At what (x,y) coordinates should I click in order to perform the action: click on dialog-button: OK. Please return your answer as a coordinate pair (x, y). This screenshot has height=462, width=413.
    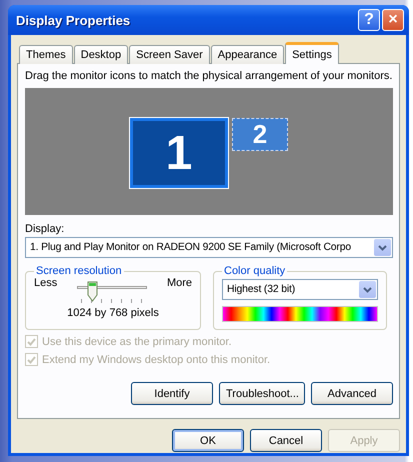
    Looking at the image, I should click on (208, 440).